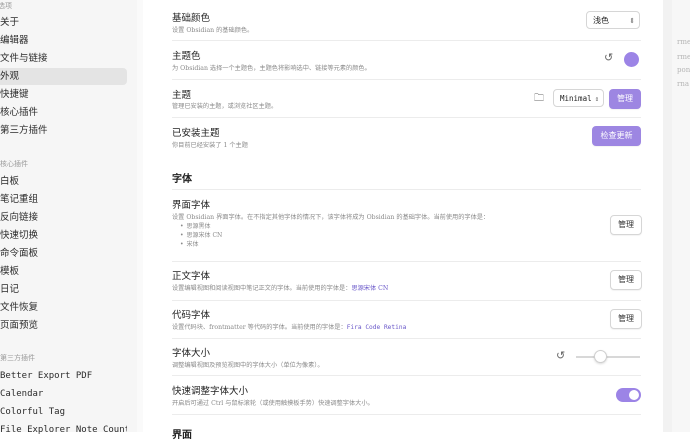 This screenshot has height=441, width=690. Describe the element at coordinates (63, 199) in the screenshot. I see `sidebar-item-note-composer: 笔记重组` at that location.